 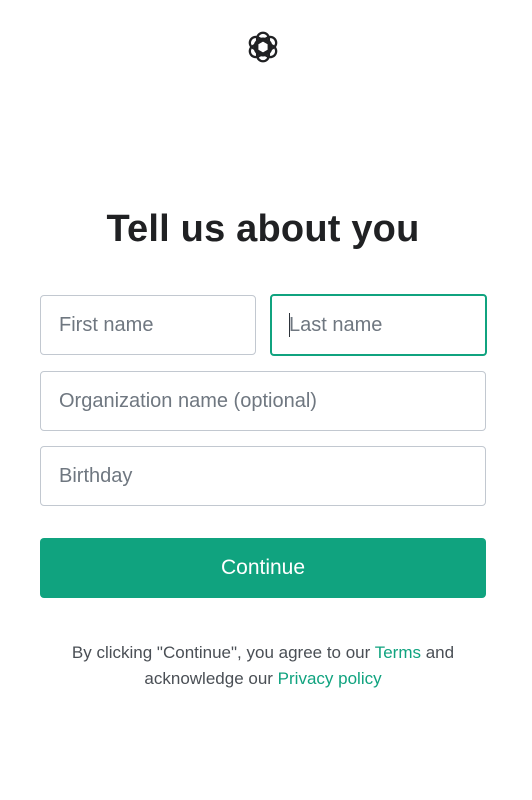 What do you see at coordinates (148, 325) in the screenshot?
I see `first-name-input` at bounding box center [148, 325].